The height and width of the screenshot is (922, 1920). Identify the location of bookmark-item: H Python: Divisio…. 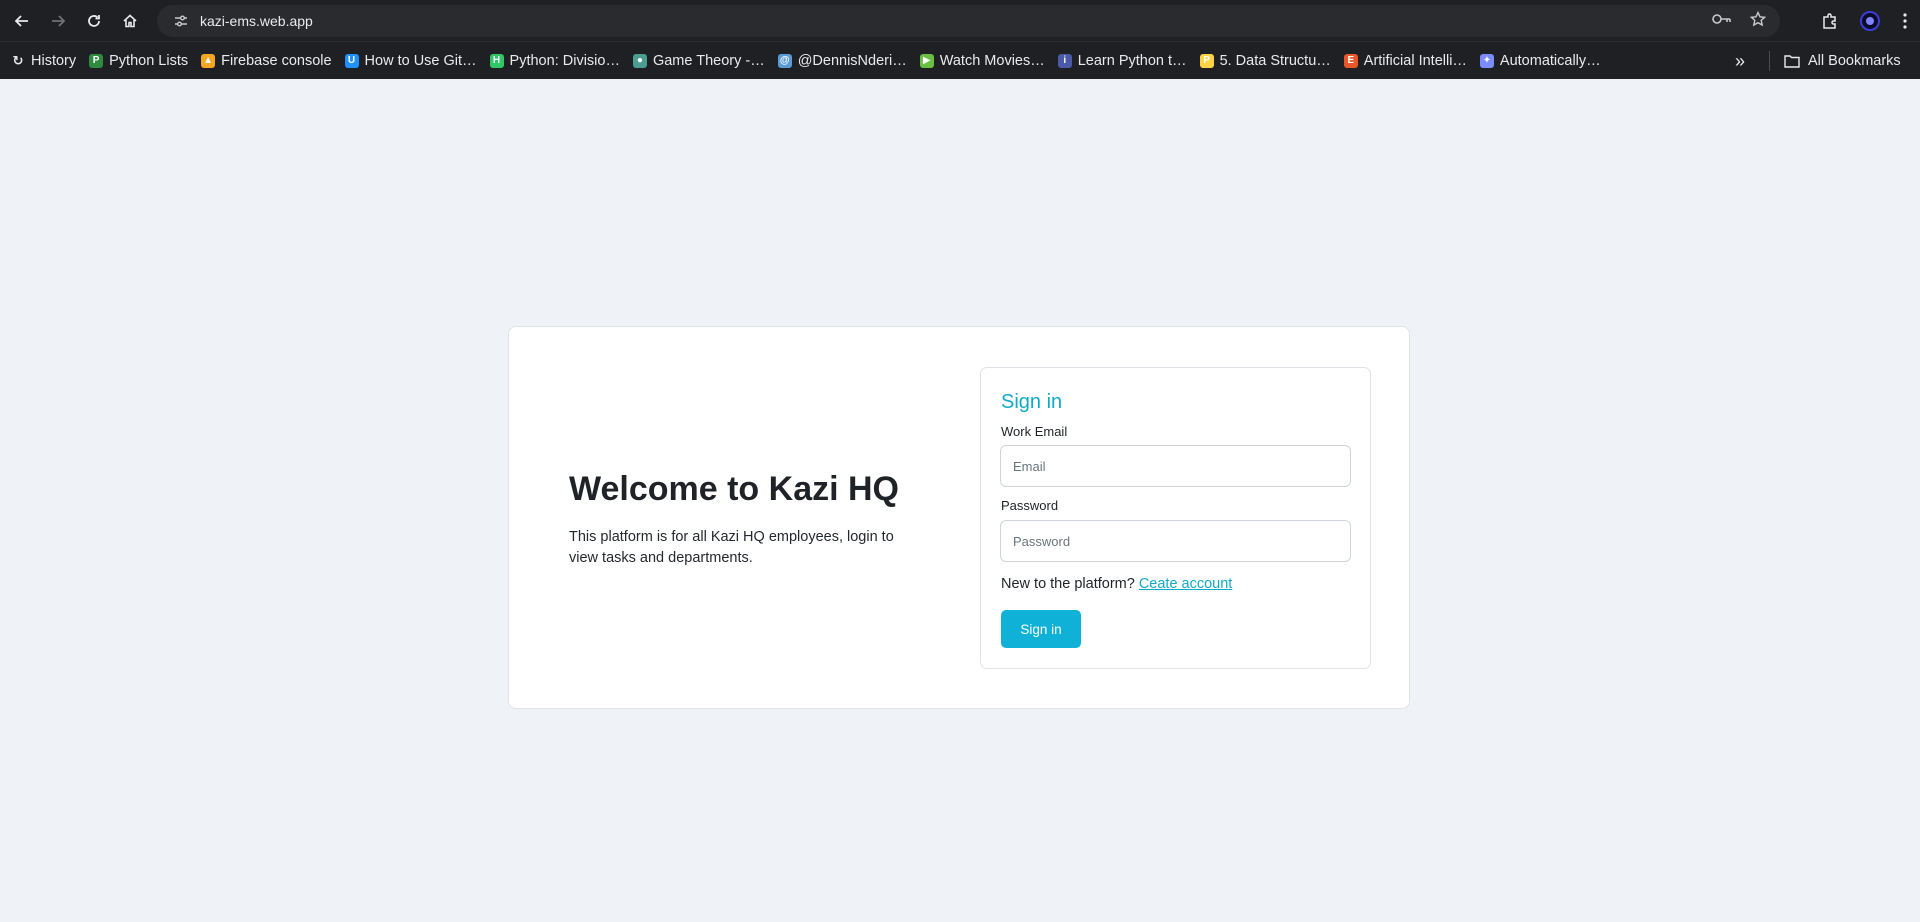
(554, 60).